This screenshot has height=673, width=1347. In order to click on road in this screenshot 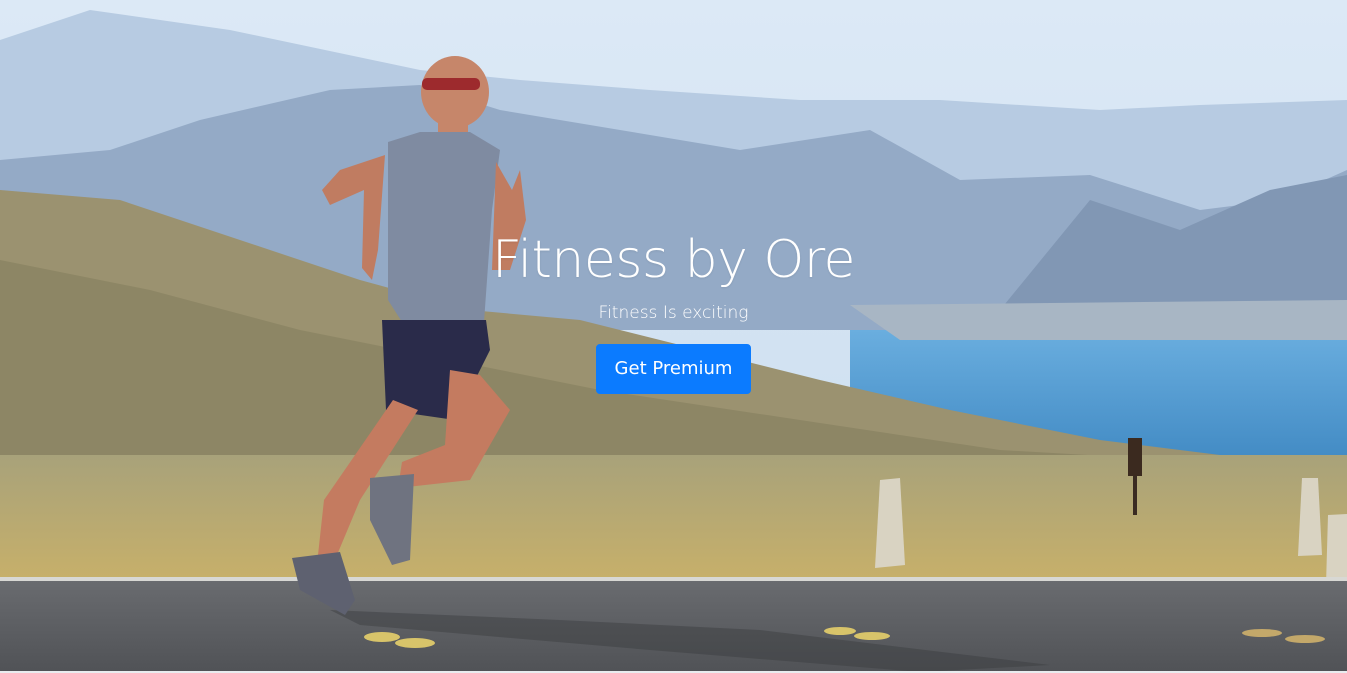, I will do `click(673, 625)`.